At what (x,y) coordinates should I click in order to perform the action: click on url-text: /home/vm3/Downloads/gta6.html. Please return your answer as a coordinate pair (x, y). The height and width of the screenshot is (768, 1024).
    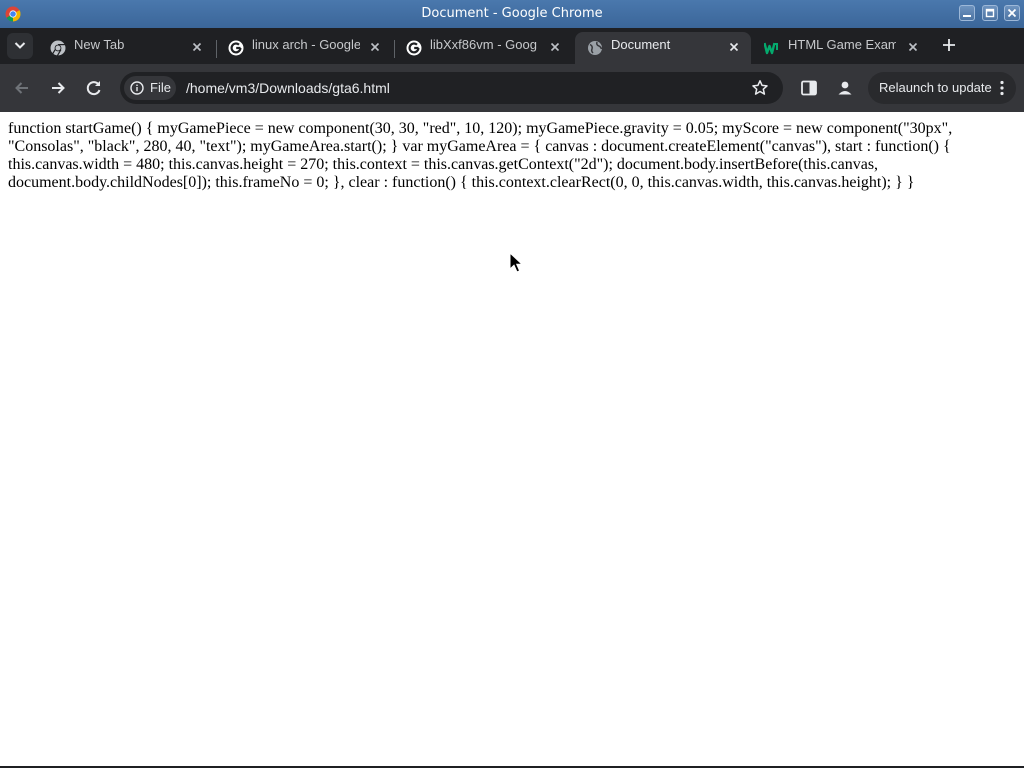
    Looking at the image, I should click on (288, 88).